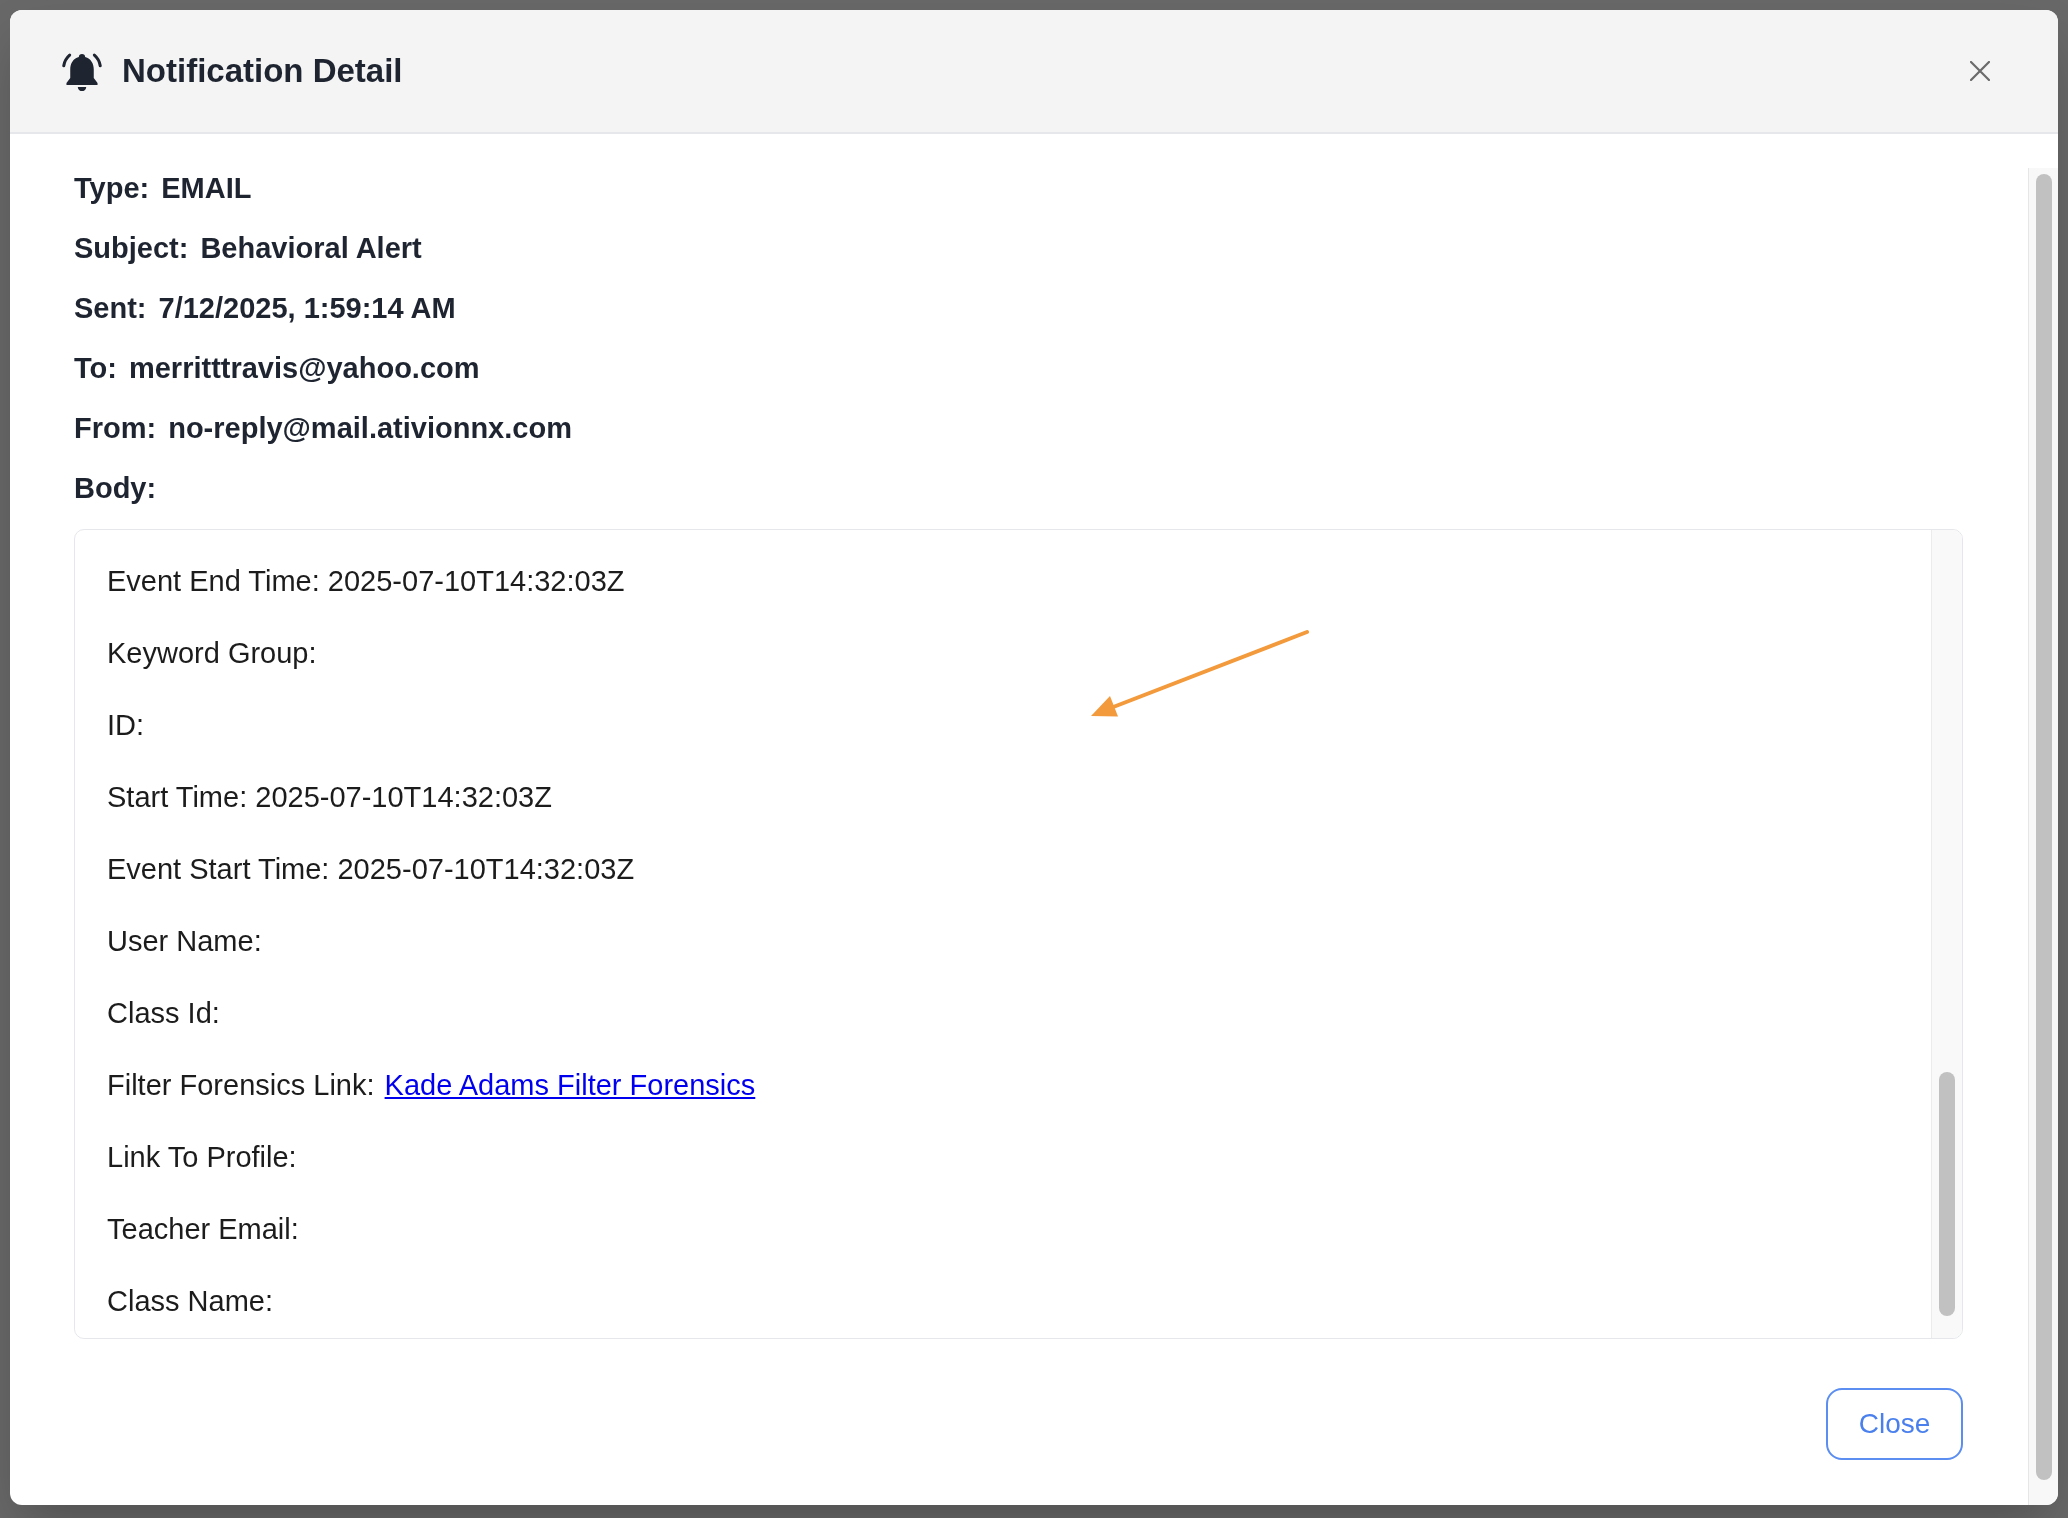  I want to click on close-icon, so click(1980, 71).